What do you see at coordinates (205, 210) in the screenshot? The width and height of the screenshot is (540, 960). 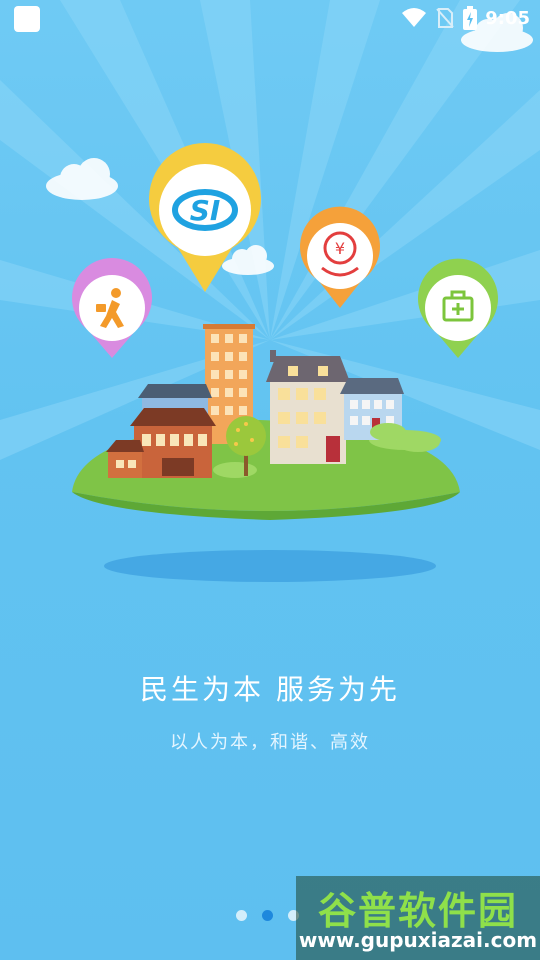 I see `social-security-icon: SI` at bounding box center [205, 210].